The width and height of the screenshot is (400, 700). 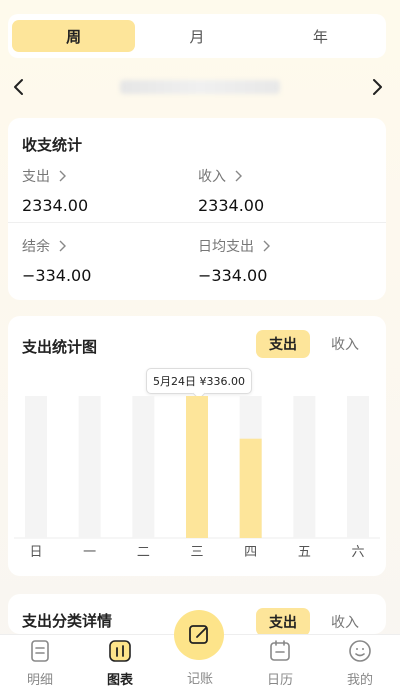 I want to click on tab-label: 图表, so click(x=119, y=680).